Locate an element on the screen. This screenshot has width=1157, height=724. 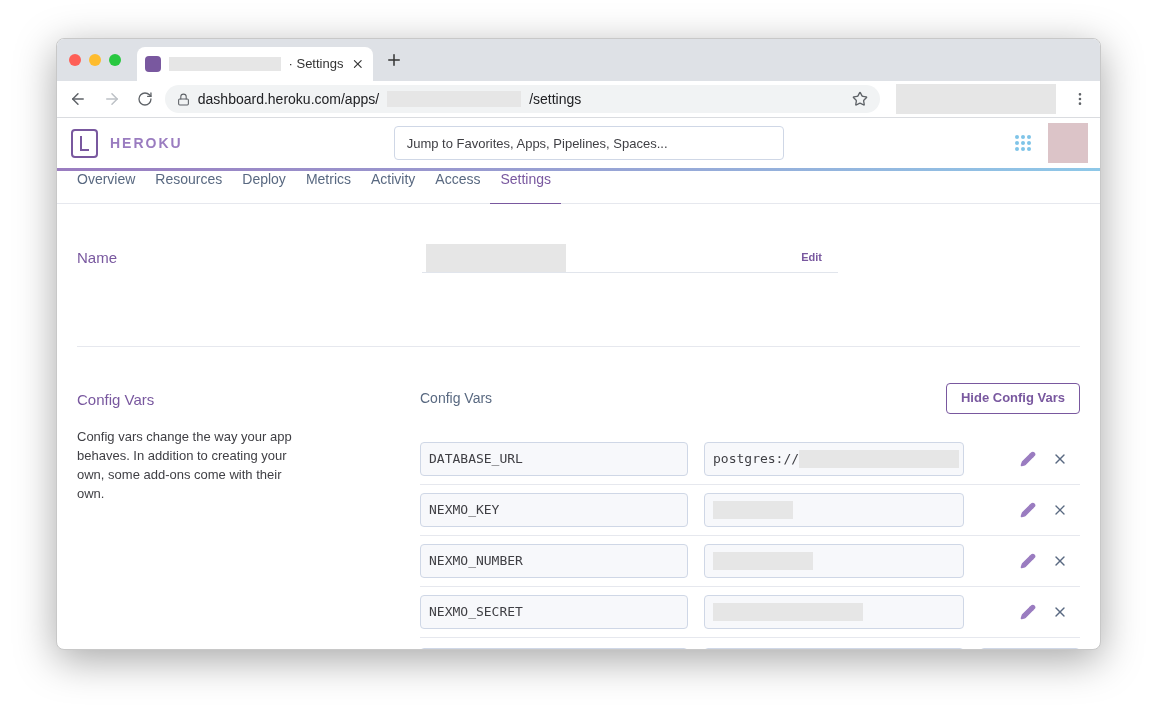
browser-tab: · Settings is located at coordinates (255, 64).